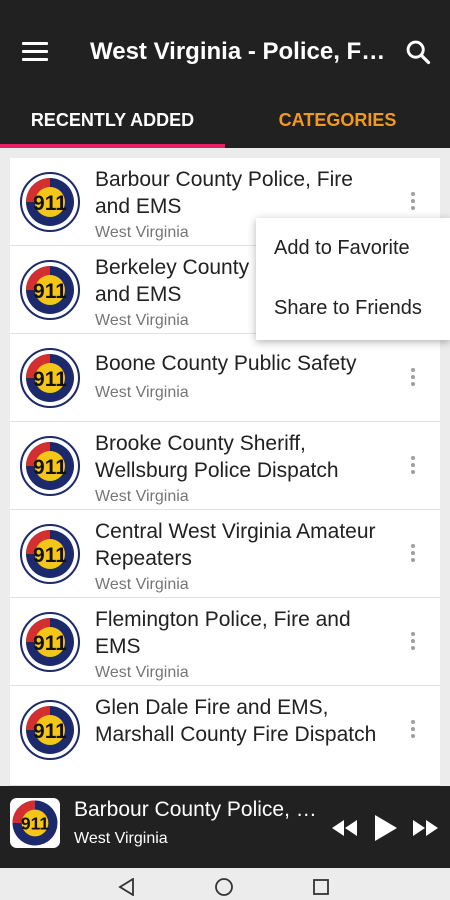  What do you see at coordinates (223, 633) in the screenshot?
I see `station-title: Flemington Police, Fire and EMS` at bounding box center [223, 633].